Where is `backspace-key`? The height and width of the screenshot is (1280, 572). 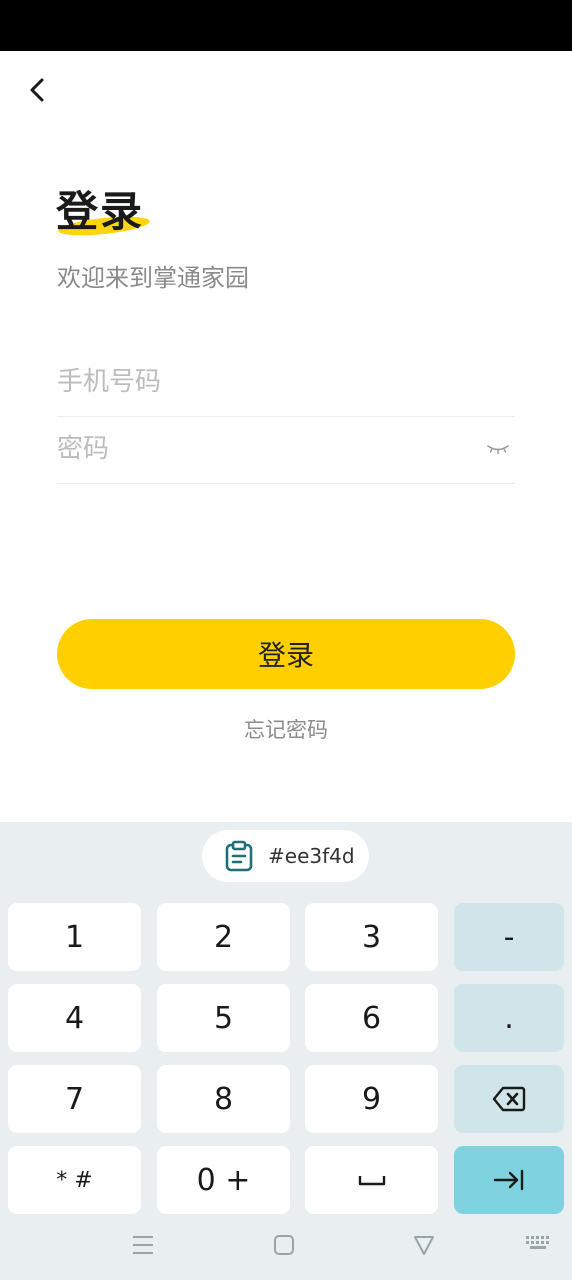 backspace-key is located at coordinates (509, 1099).